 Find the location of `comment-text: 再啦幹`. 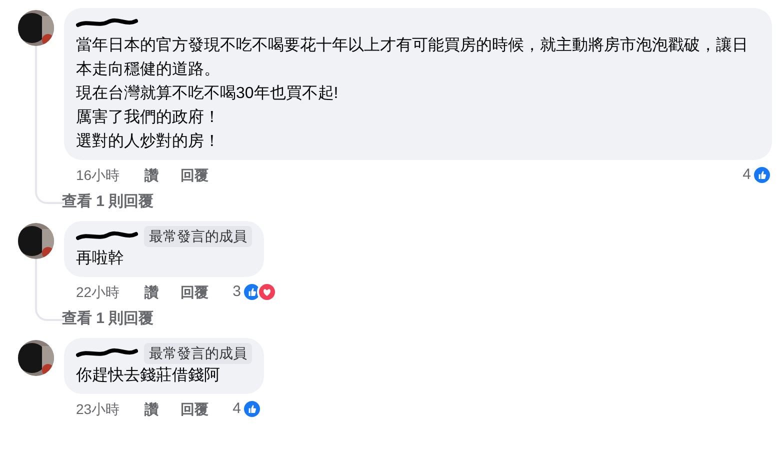

comment-text: 再啦幹 is located at coordinates (100, 258).